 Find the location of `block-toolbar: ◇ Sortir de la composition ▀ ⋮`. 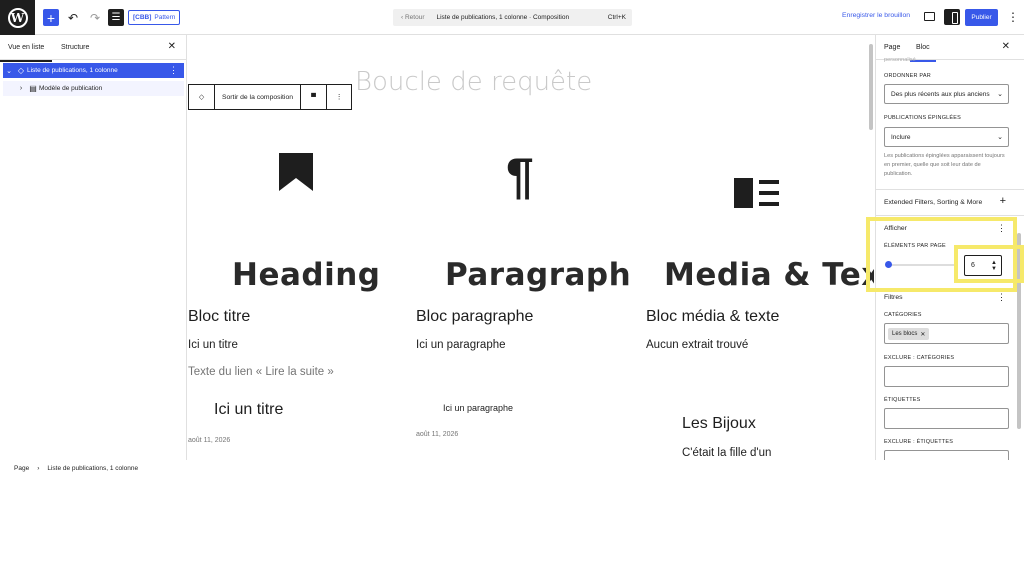

block-toolbar: ◇ Sortir de la composition ▀ ⋮ is located at coordinates (270, 97).